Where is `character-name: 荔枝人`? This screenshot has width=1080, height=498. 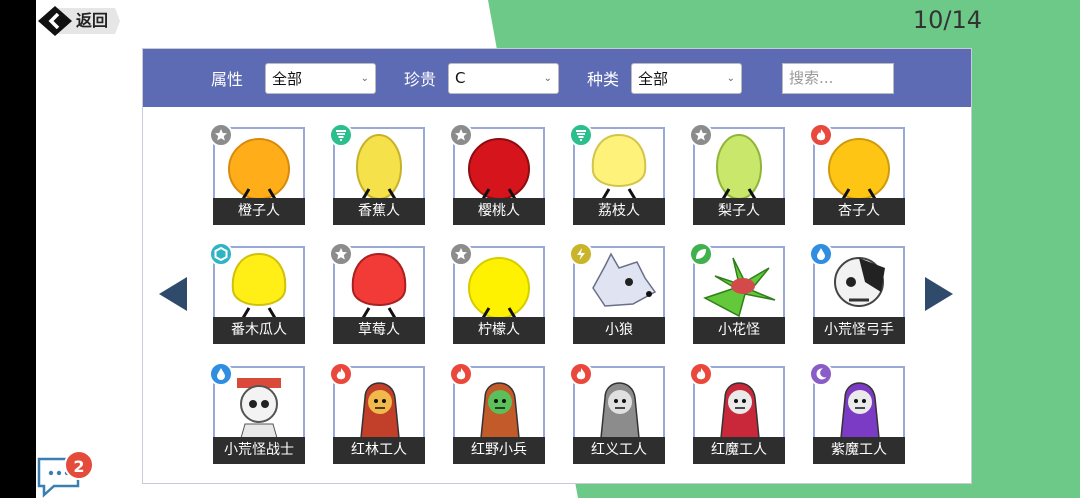
character-name: 荔枝人 is located at coordinates (619, 211).